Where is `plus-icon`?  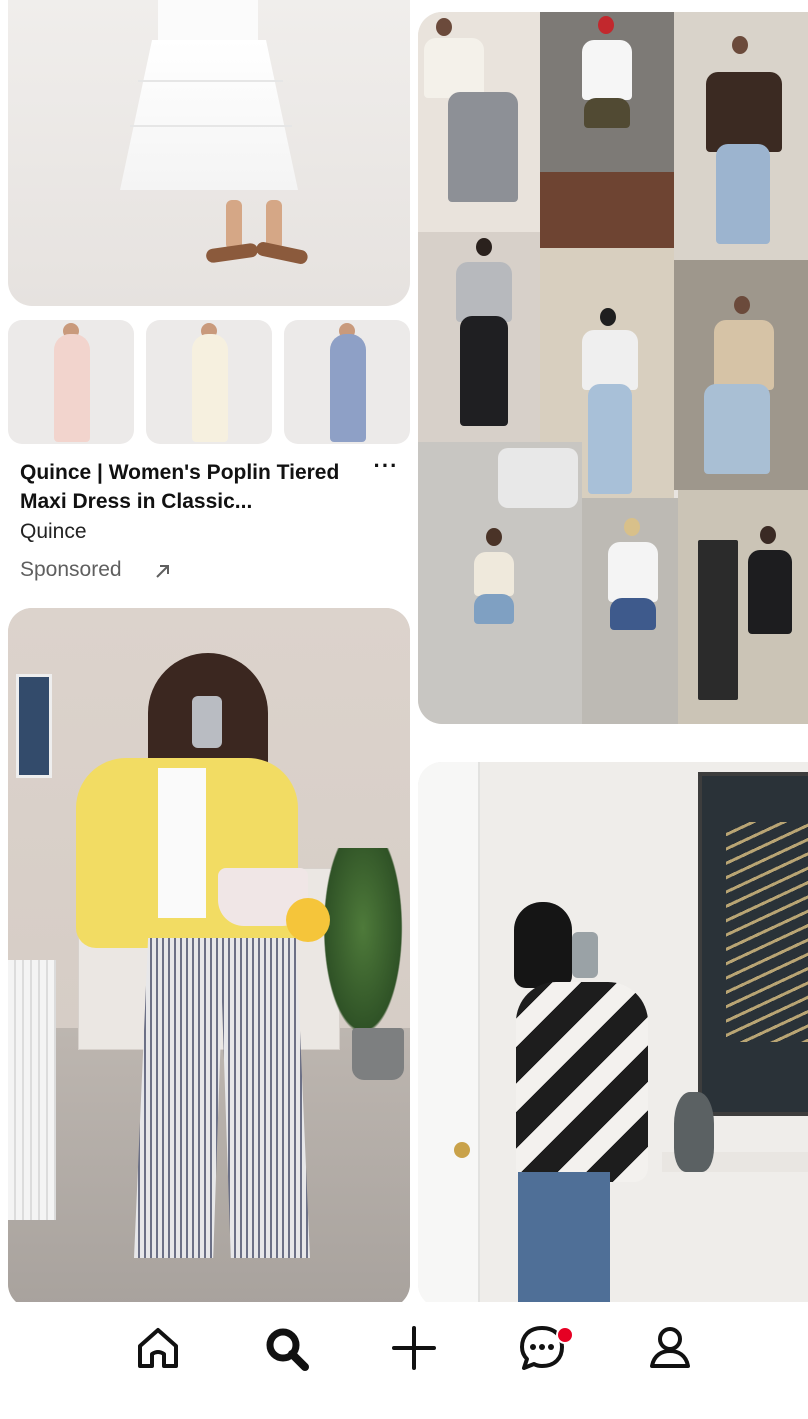
plus-icon is located at coordinates (414, 1348).